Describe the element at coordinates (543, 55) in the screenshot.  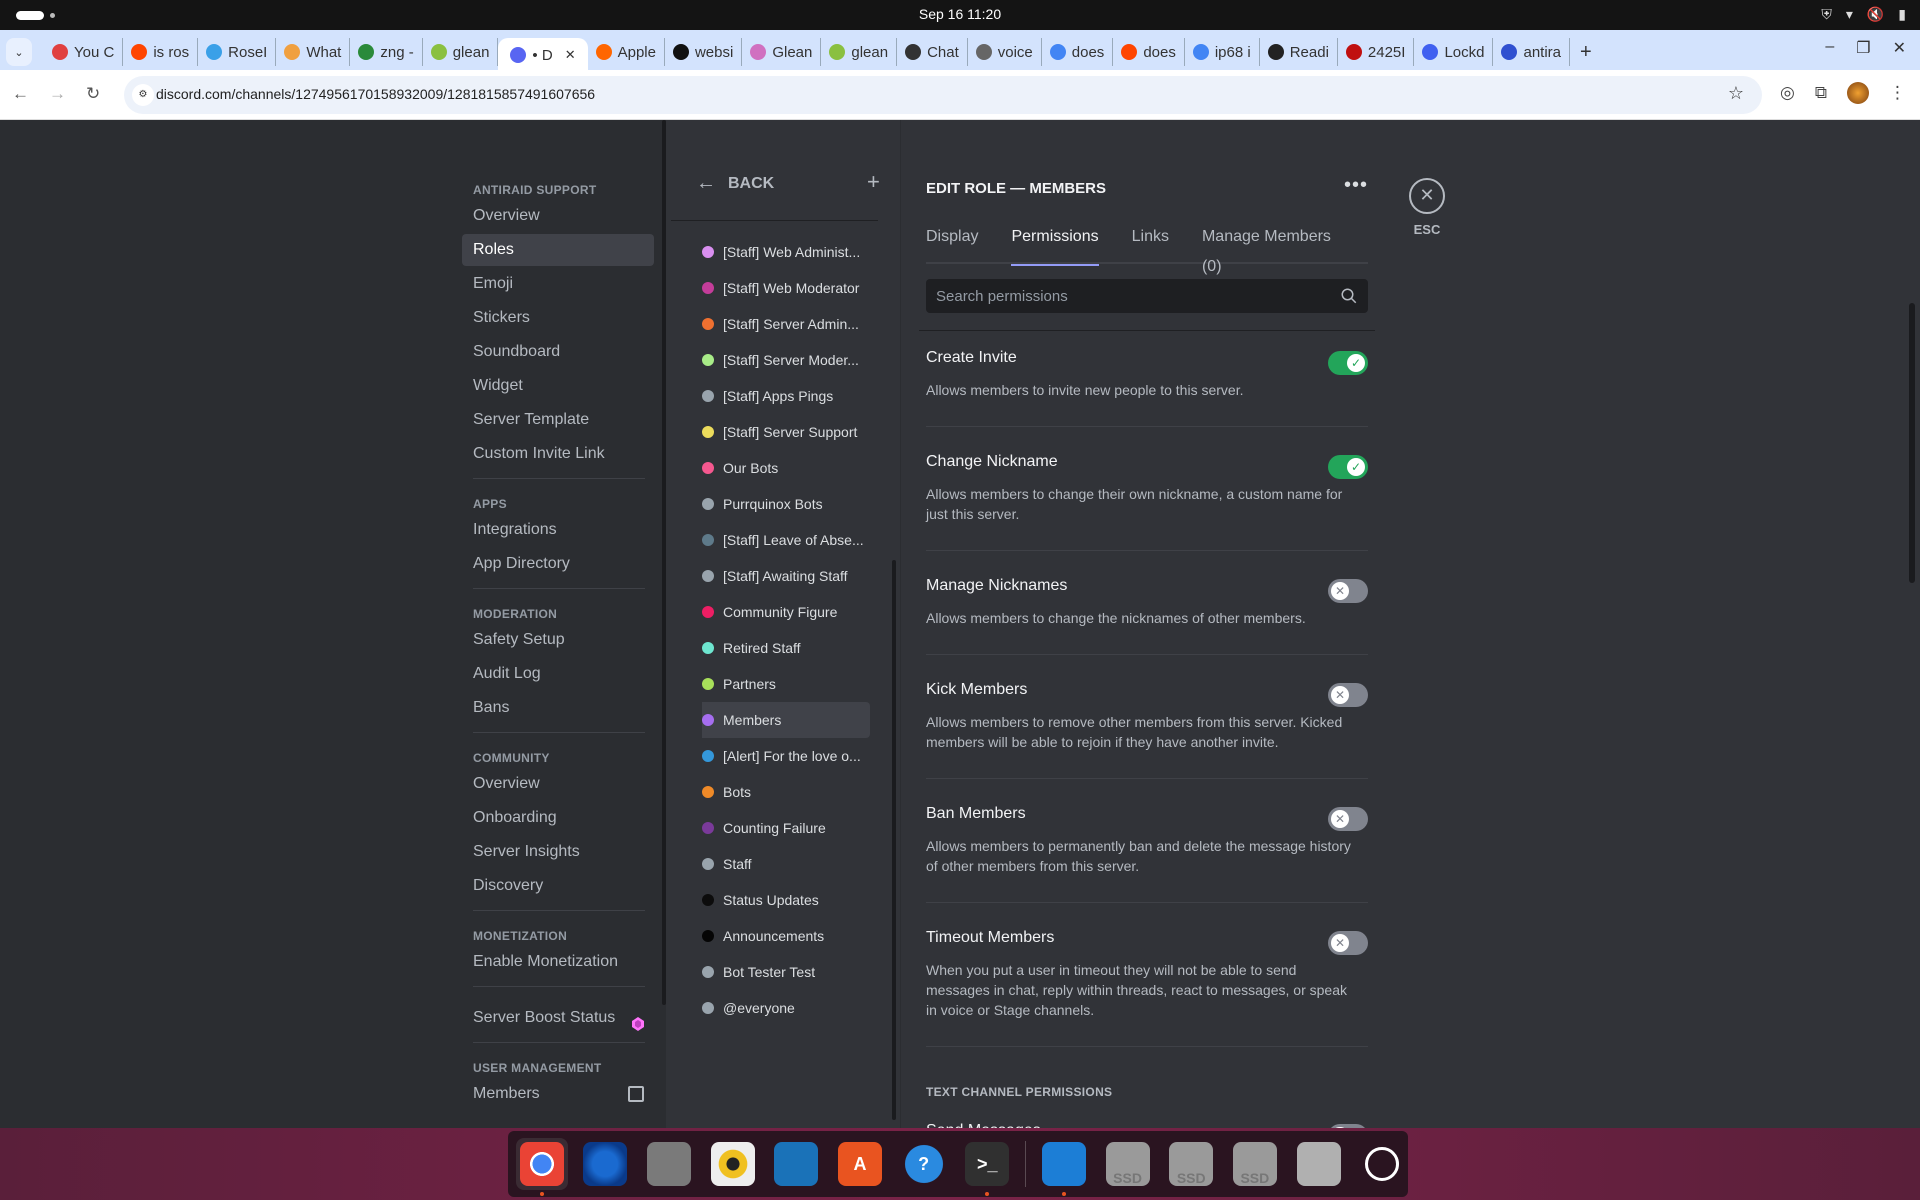
I see `browser-tab: • D ✕` at that location.